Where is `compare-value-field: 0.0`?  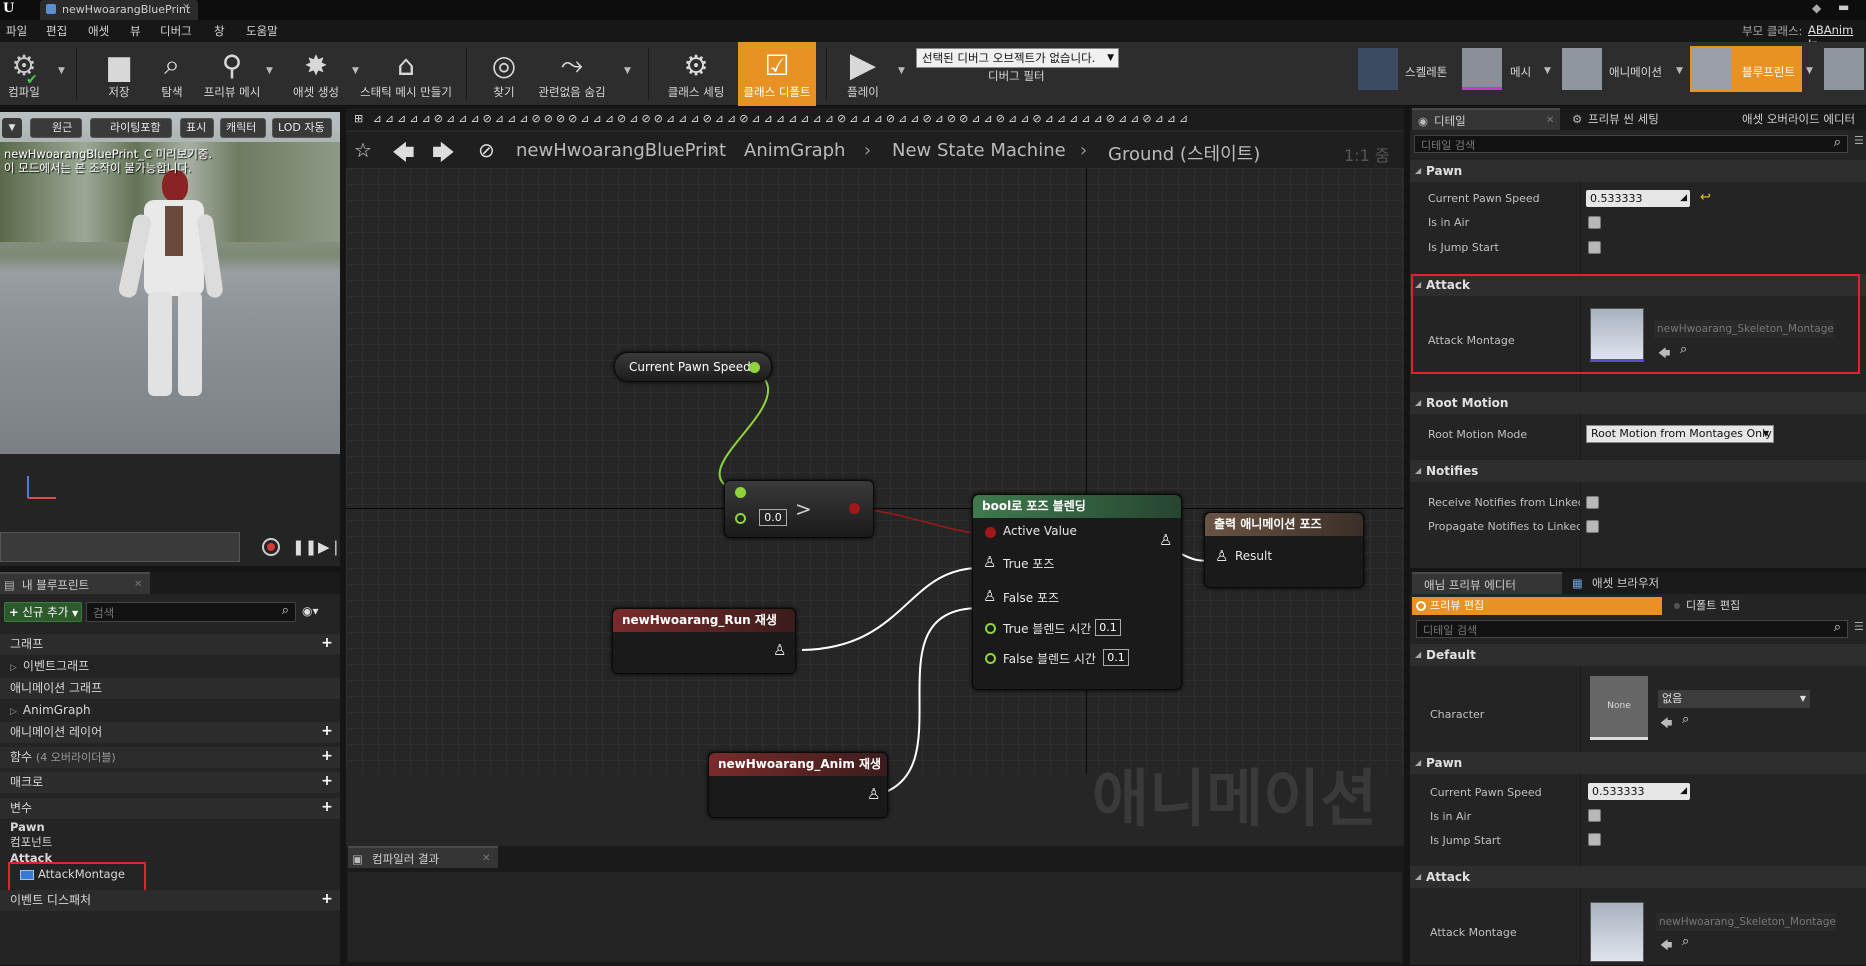 compare-value-field: 0.0 is located at coordinates (773, 517).